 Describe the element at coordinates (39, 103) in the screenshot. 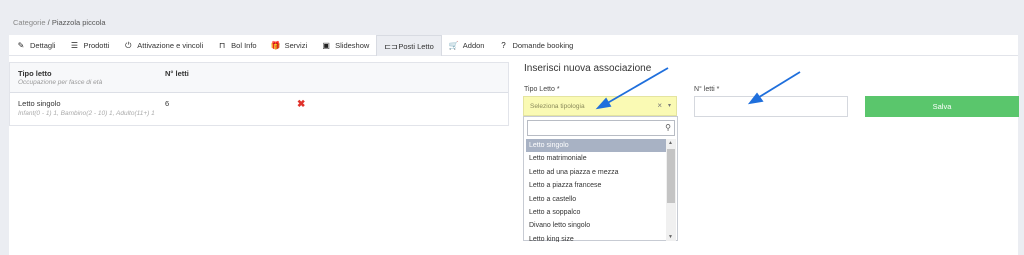

I see `row-bed-type: Letto singolo` at that location.